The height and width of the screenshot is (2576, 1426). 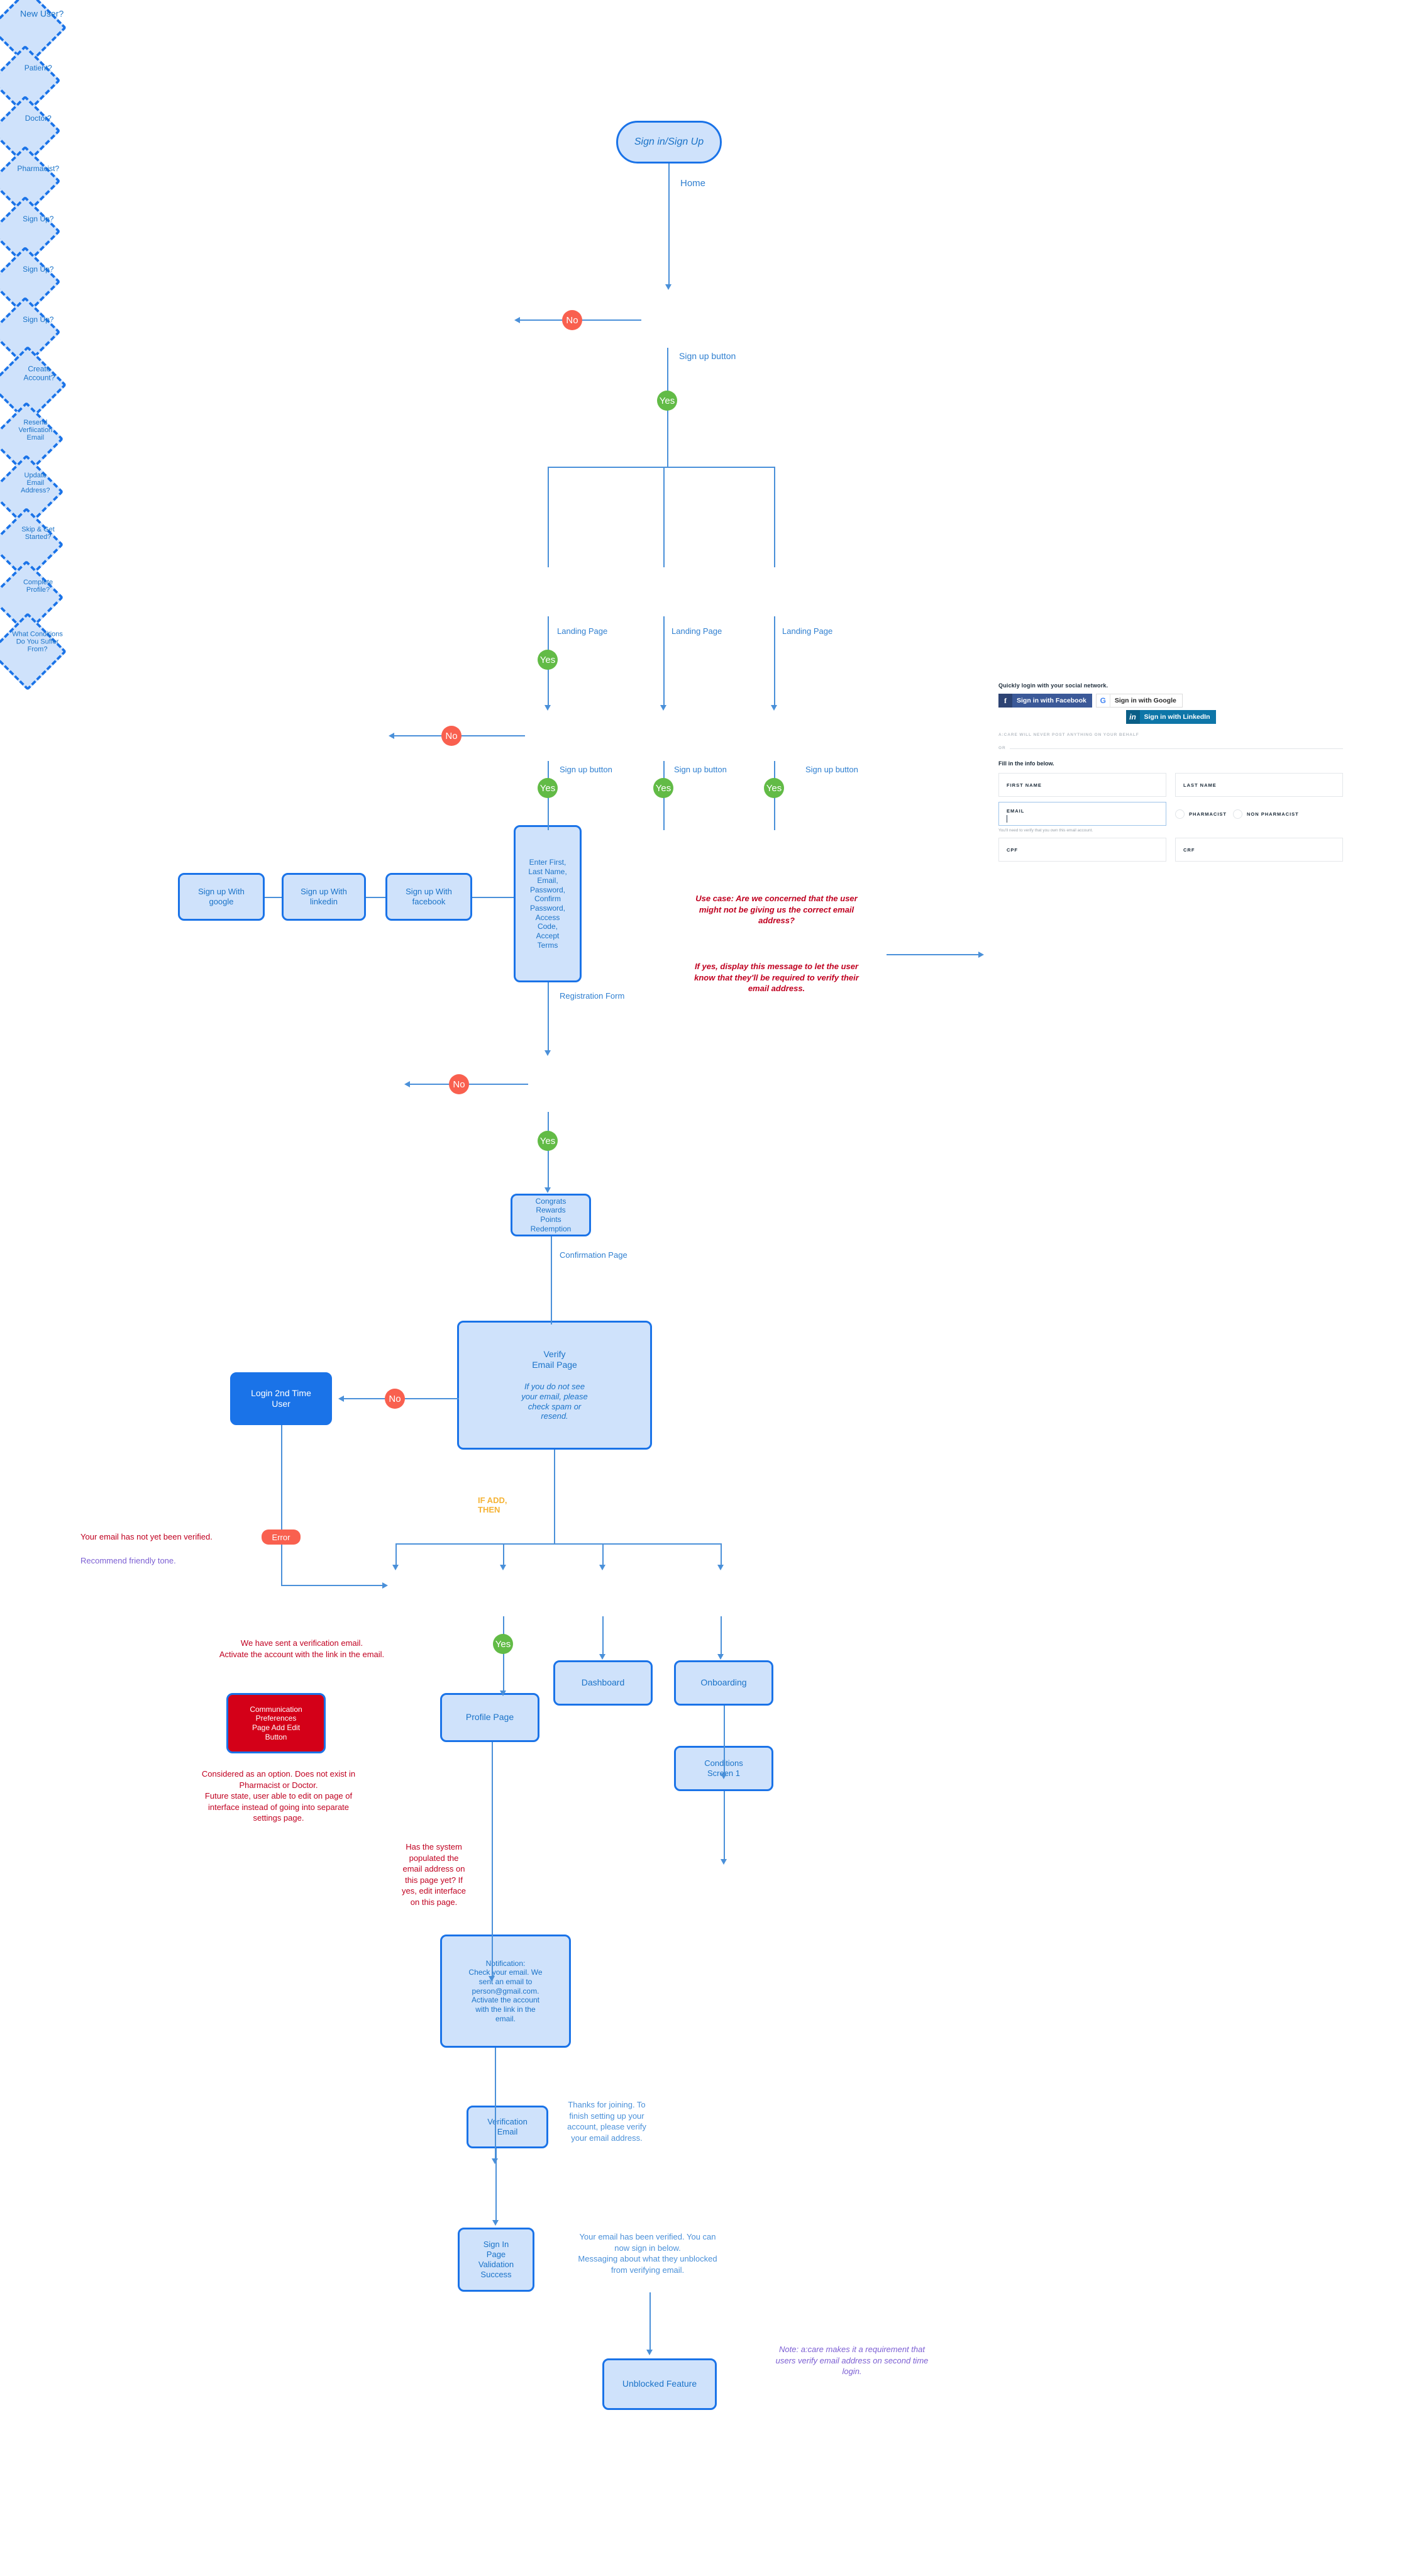 I want to click on google-signin-button: G Sign in with Google, so click(x=1139, y=701).